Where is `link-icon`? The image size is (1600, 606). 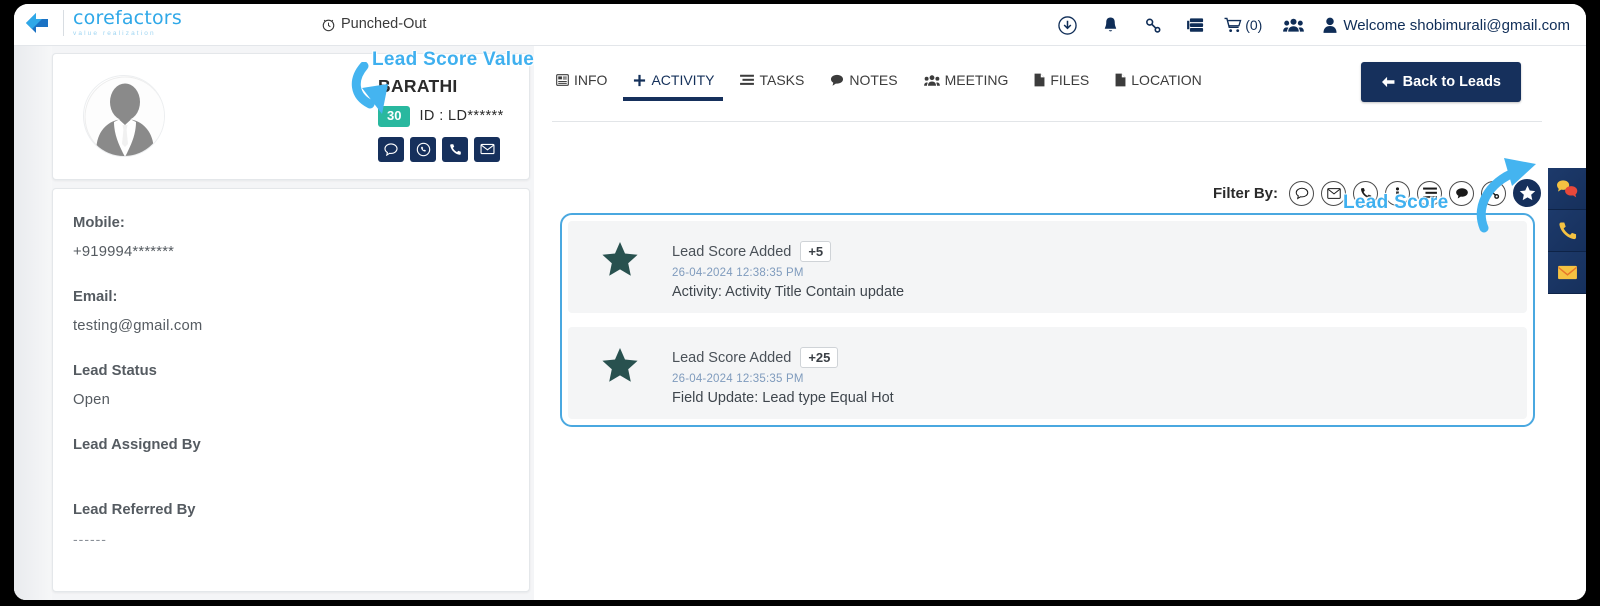 link-icon is located at coordinates (1153, 25).